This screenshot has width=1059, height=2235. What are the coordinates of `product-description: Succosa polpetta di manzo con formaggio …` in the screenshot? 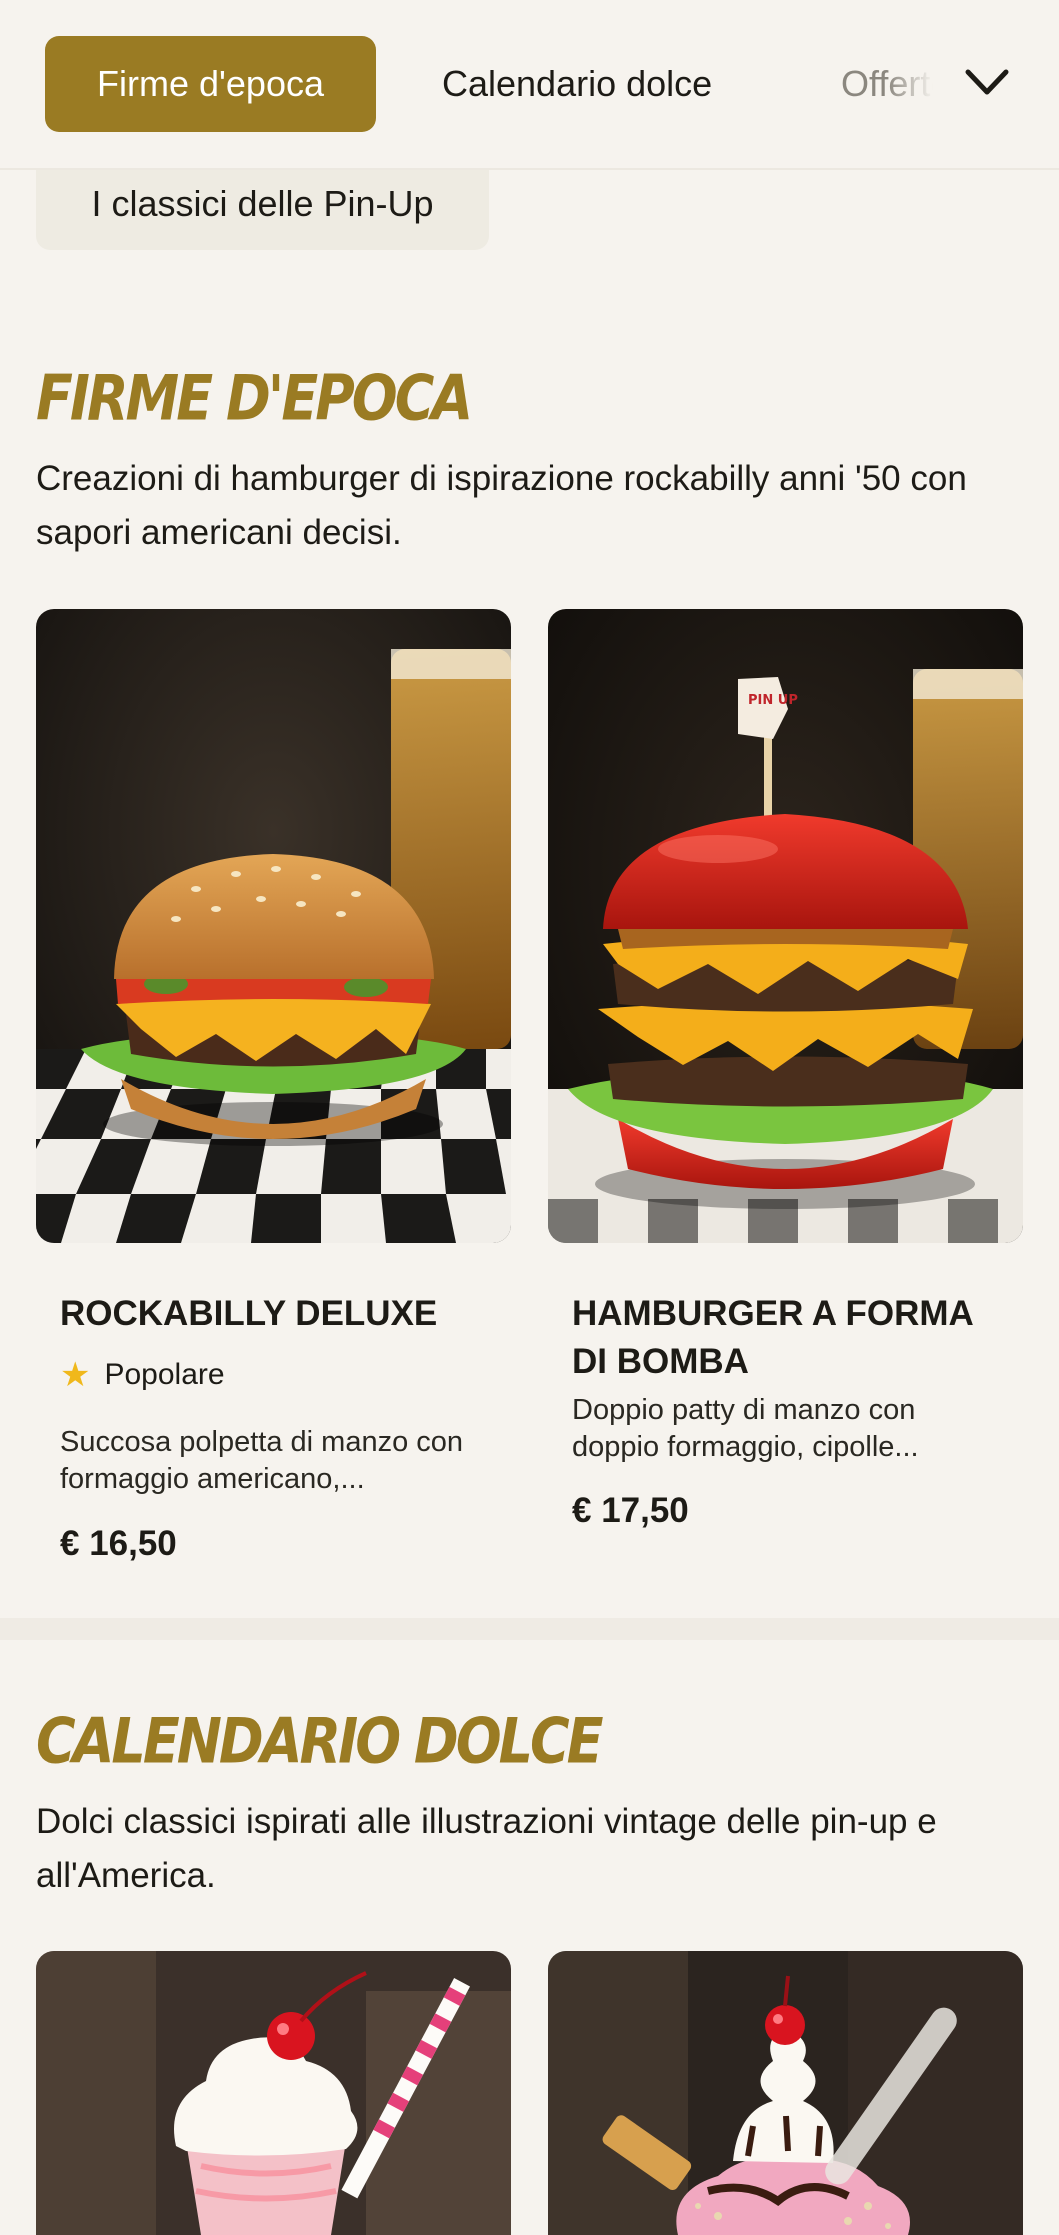 It's located at (262, 1460).